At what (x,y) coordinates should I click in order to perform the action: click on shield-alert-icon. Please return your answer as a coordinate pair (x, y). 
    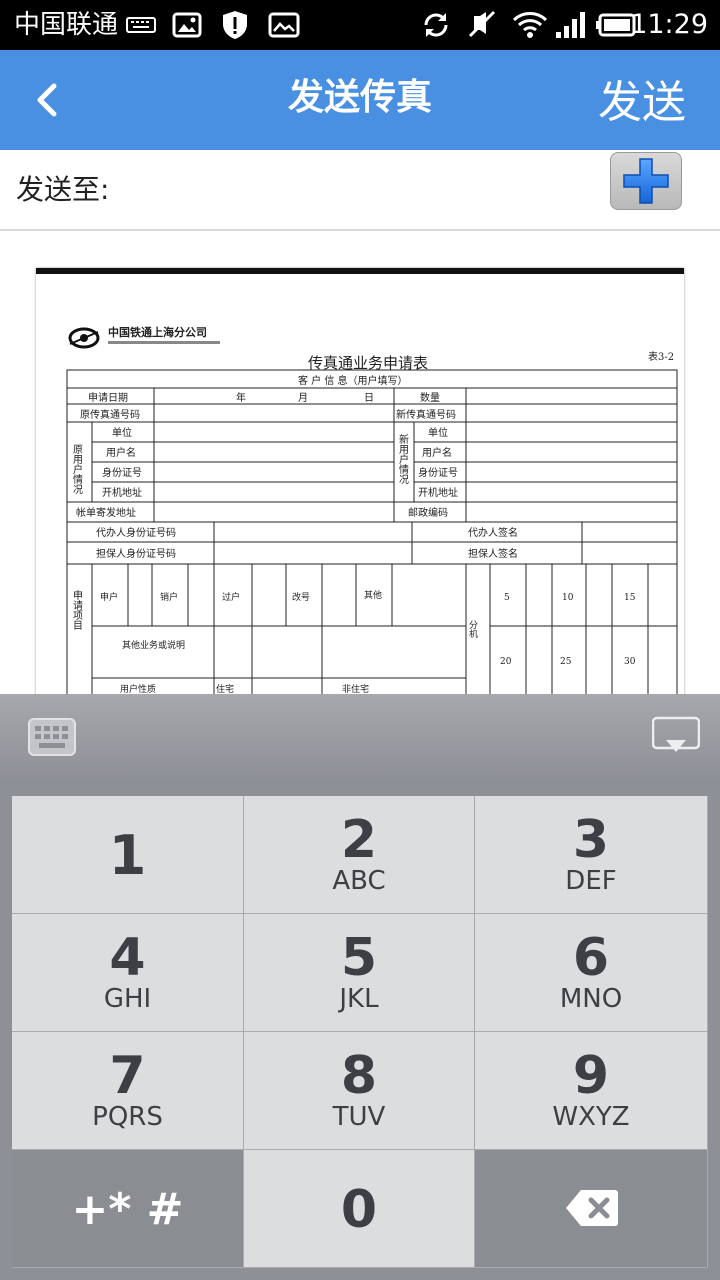
    Looking at the image, I should click on (235, 25).